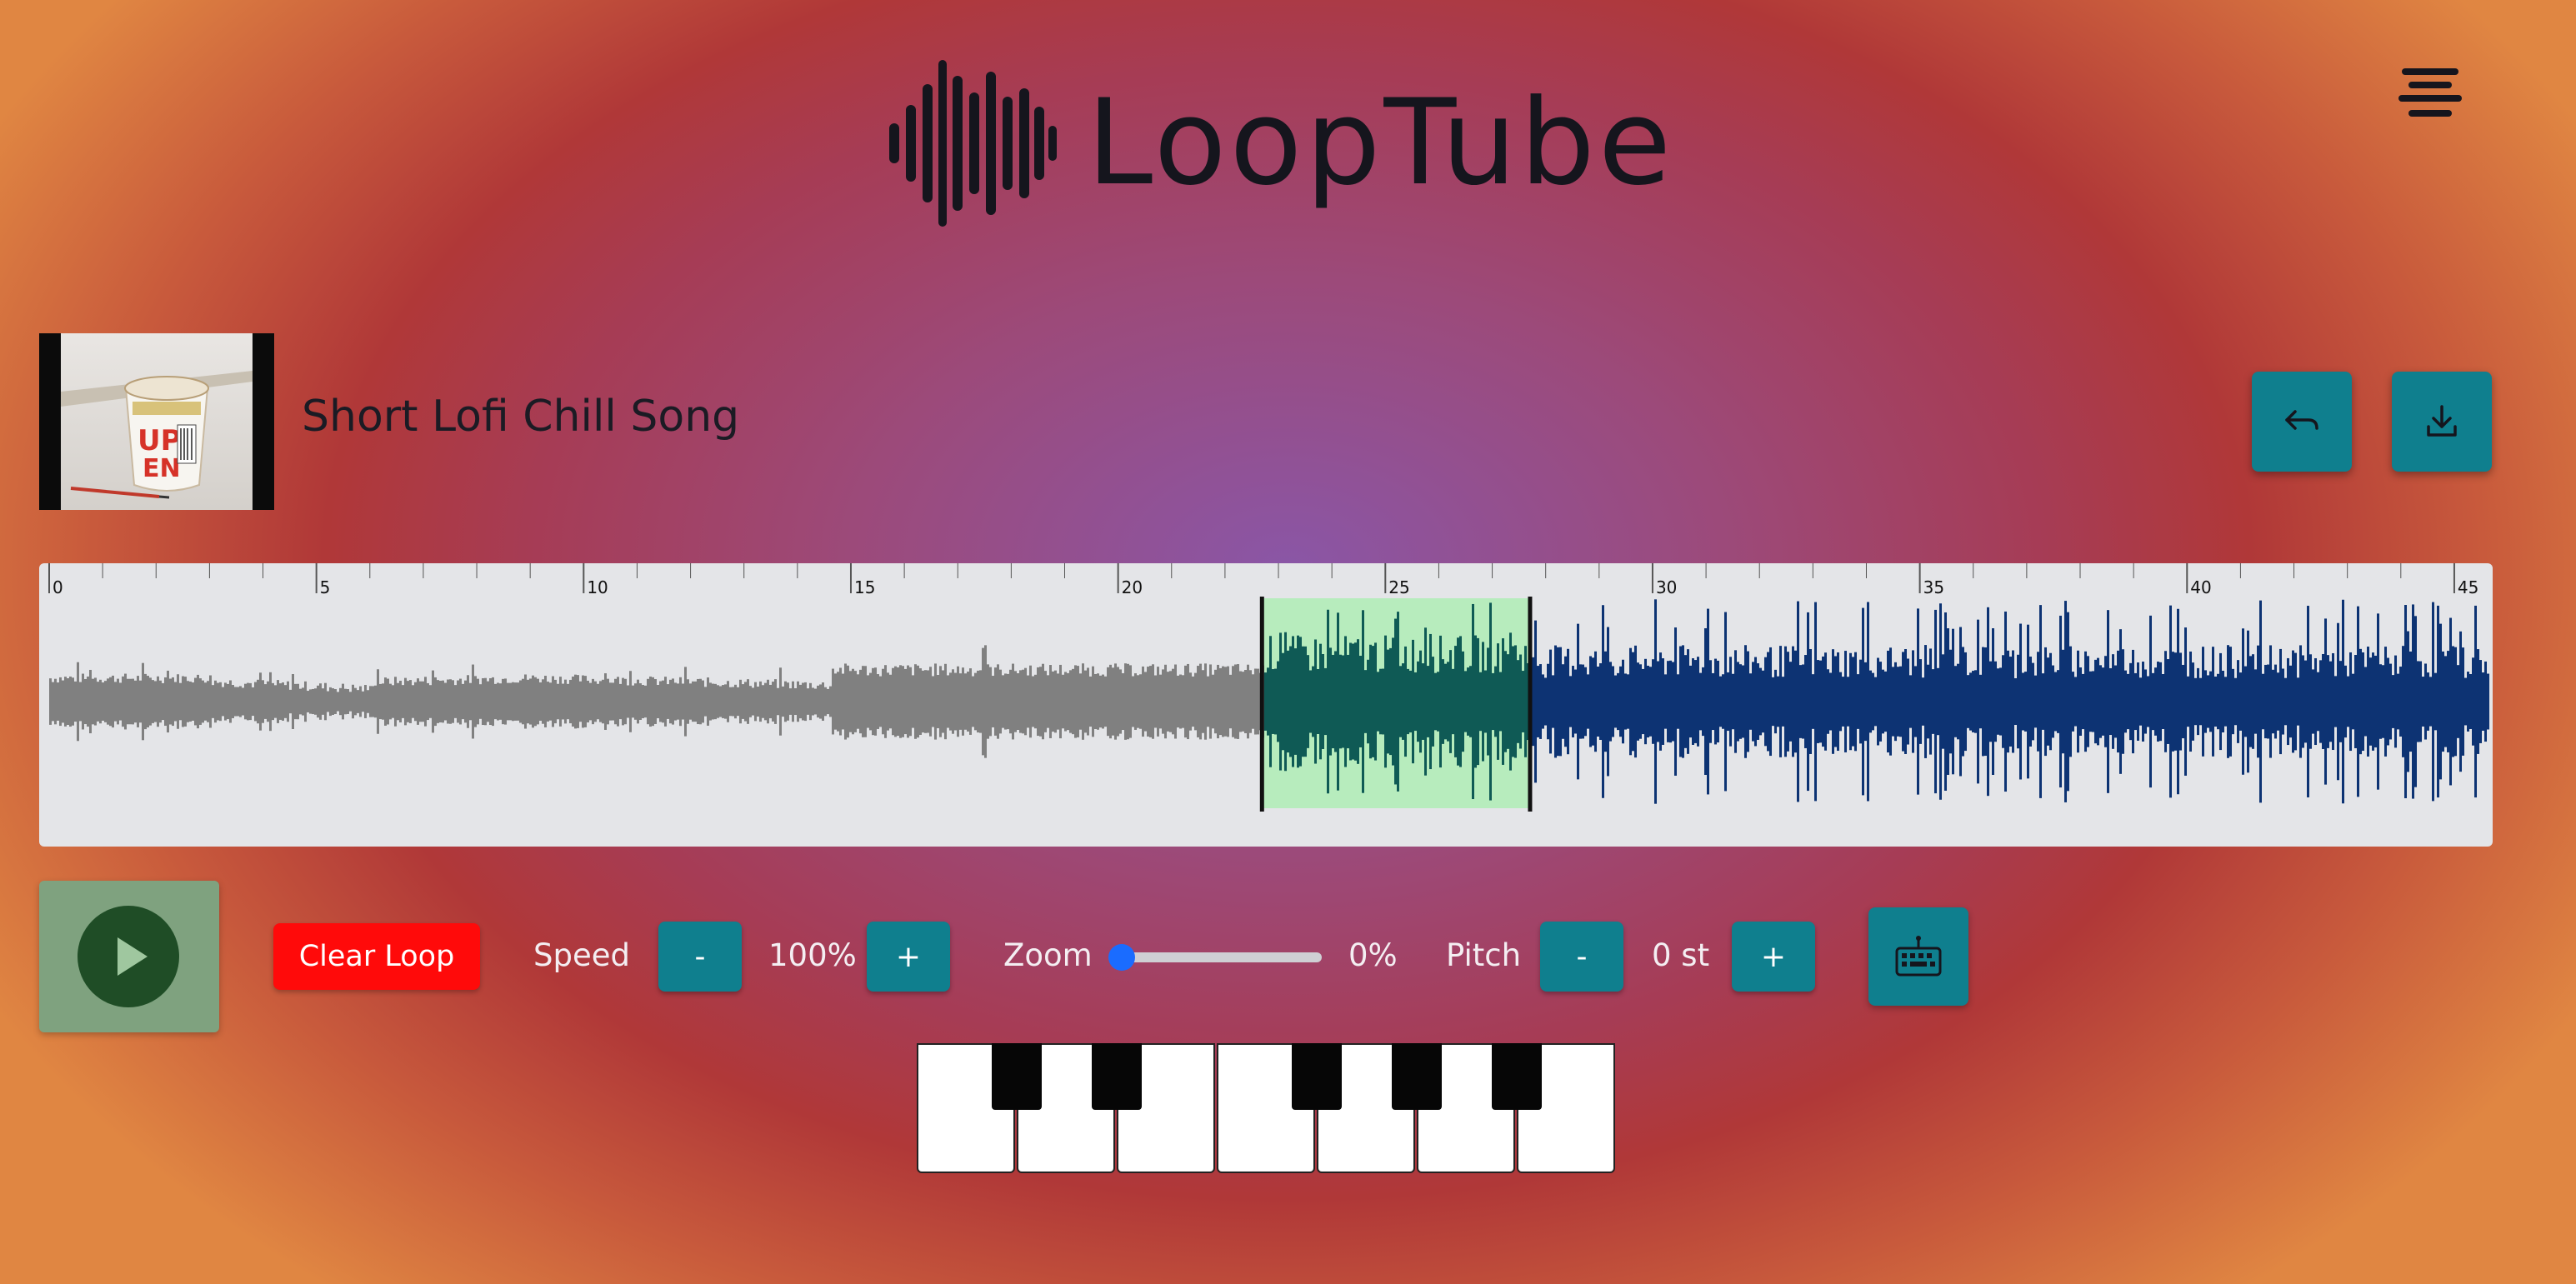 Image resolution: width=2576 pixels, height=1284 pixels. Describe the element at coordinates (973, 143) in the screenshot. I see `waveform-icon` at that location.